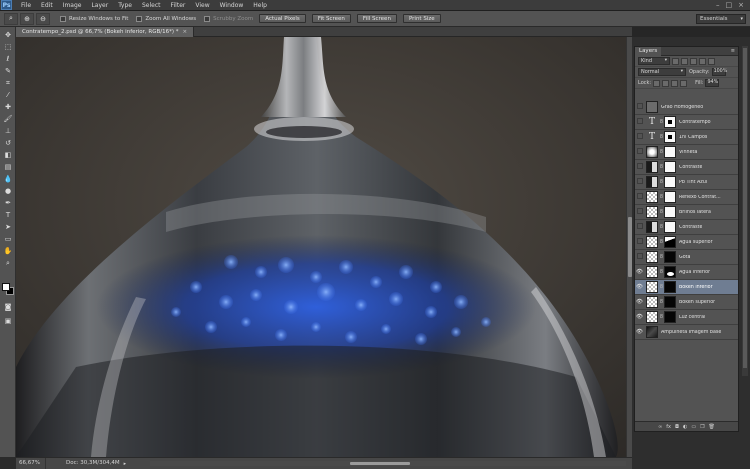 This screenshot has width=750, height=469. What do you see at coordinates (745, 211) in the screenshot?
I see `dock-scrollbar` at bounding box center [745, 211].